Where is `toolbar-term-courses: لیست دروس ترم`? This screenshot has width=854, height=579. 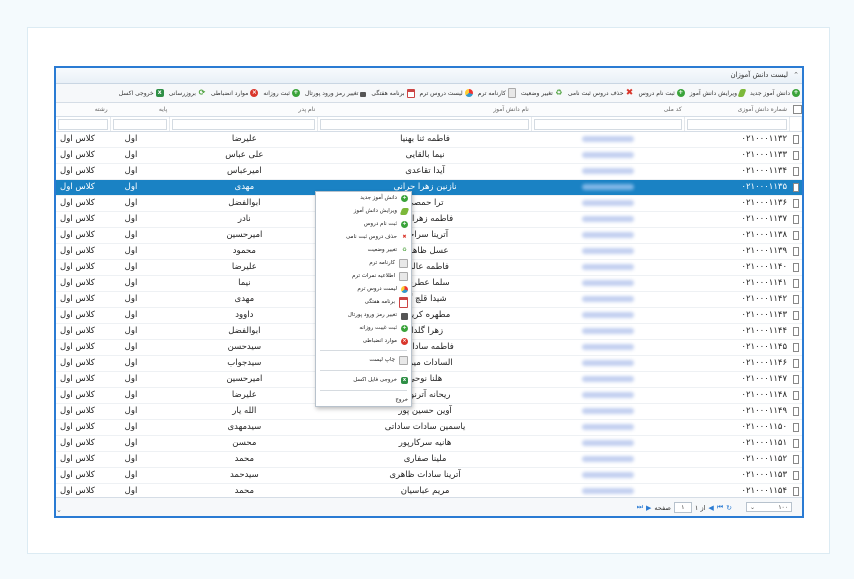 toolbar-term-courses: لیست دروس ترم is located at coordinates (446, 93).